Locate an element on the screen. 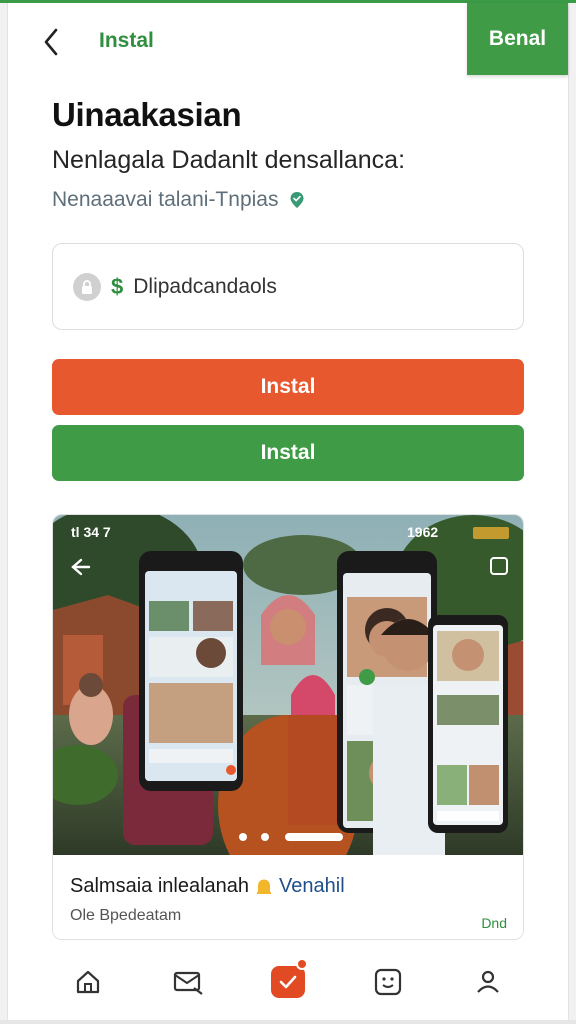  currency-icon: $ is located at coordinates (117, 286).